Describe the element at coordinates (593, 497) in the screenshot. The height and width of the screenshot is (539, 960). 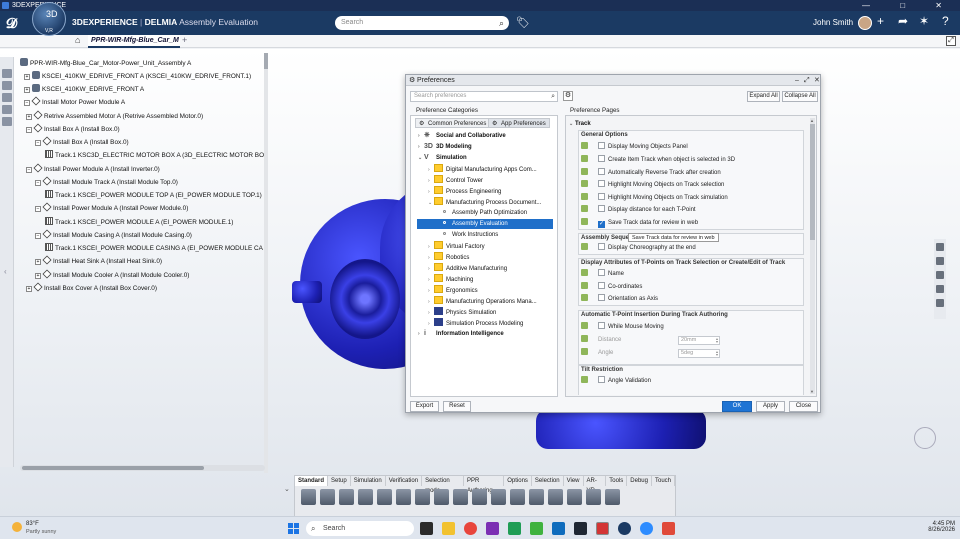
I see `document-icon` at that location.